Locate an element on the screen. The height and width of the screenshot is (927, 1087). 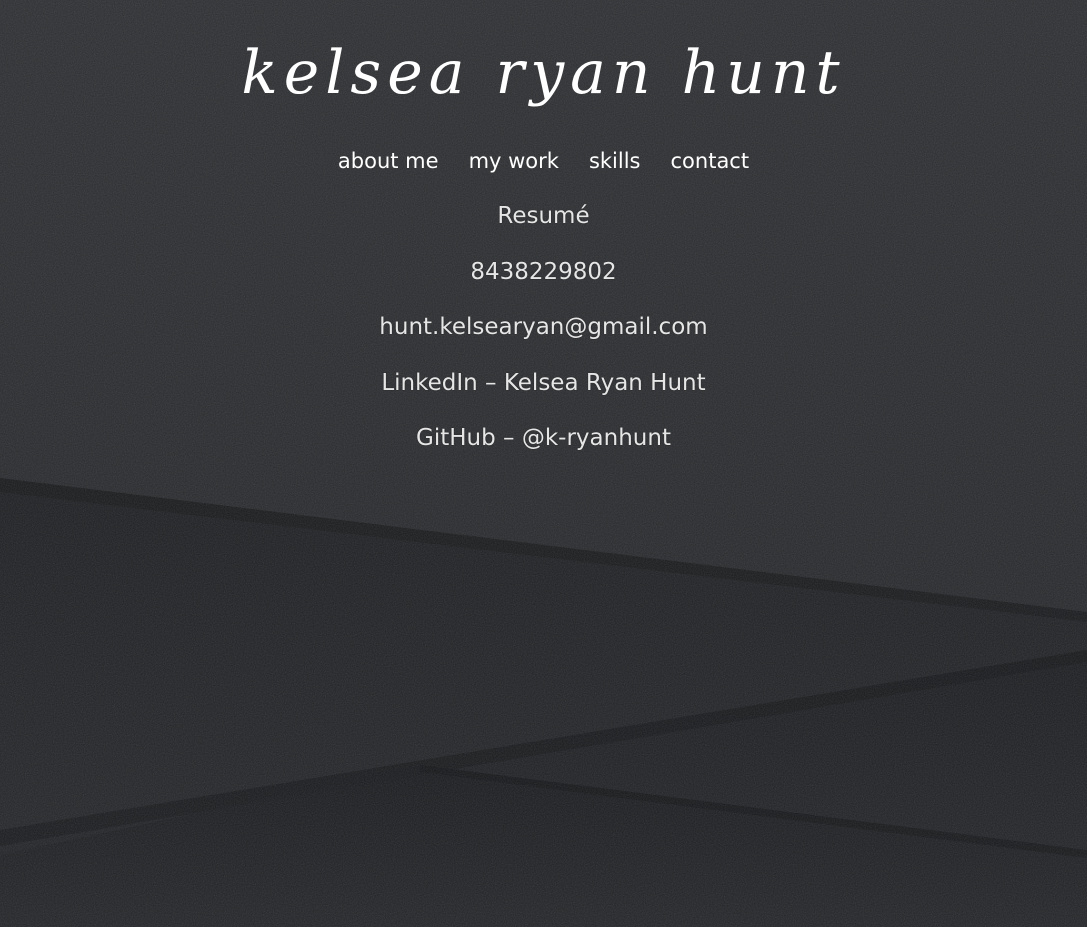
contact-row-email: hunt.kelsearyan@gmail.com is located at coordinates (543, 338).